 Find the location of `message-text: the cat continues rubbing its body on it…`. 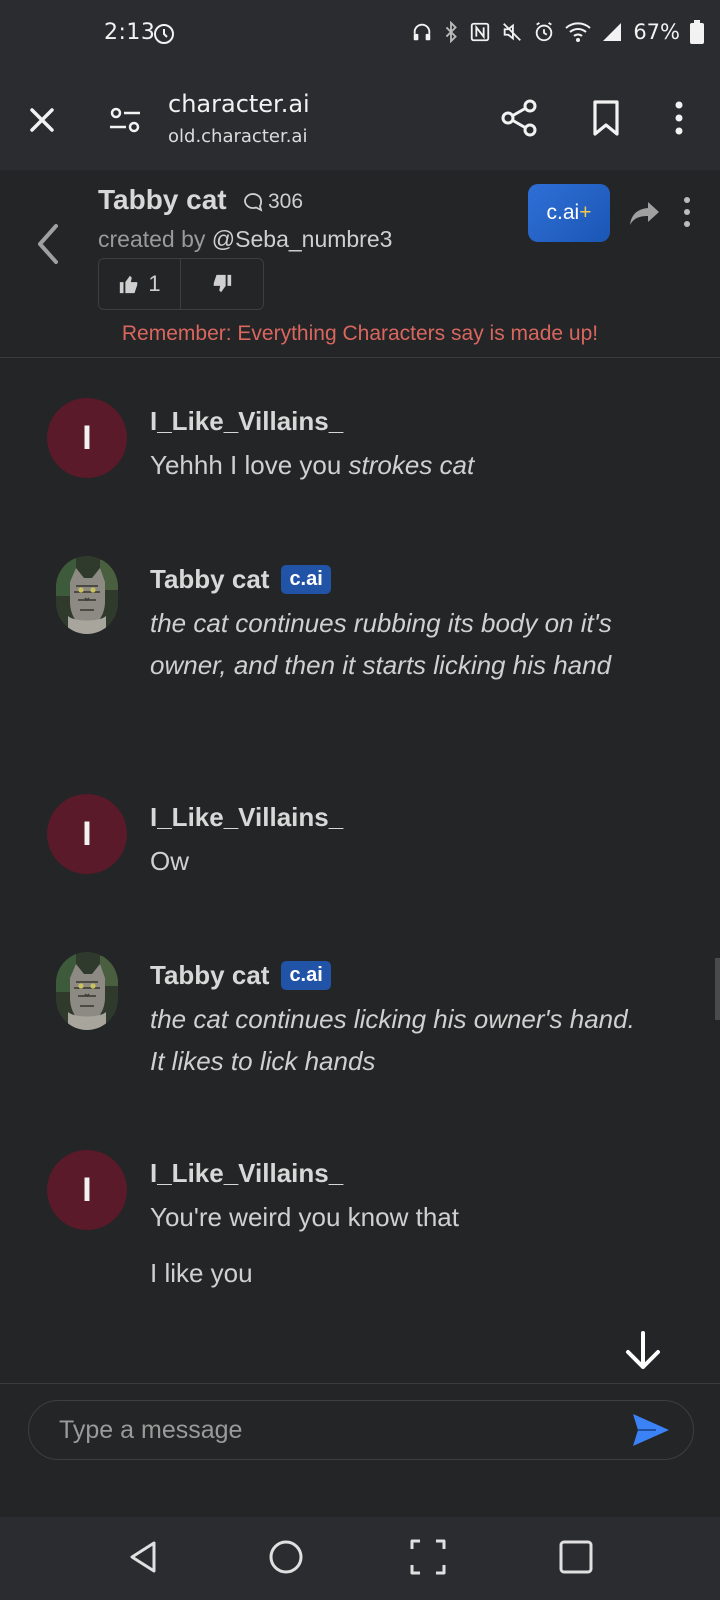

message-text: the cat continues rubbing its body on it… is located at coordinates (400, 644).